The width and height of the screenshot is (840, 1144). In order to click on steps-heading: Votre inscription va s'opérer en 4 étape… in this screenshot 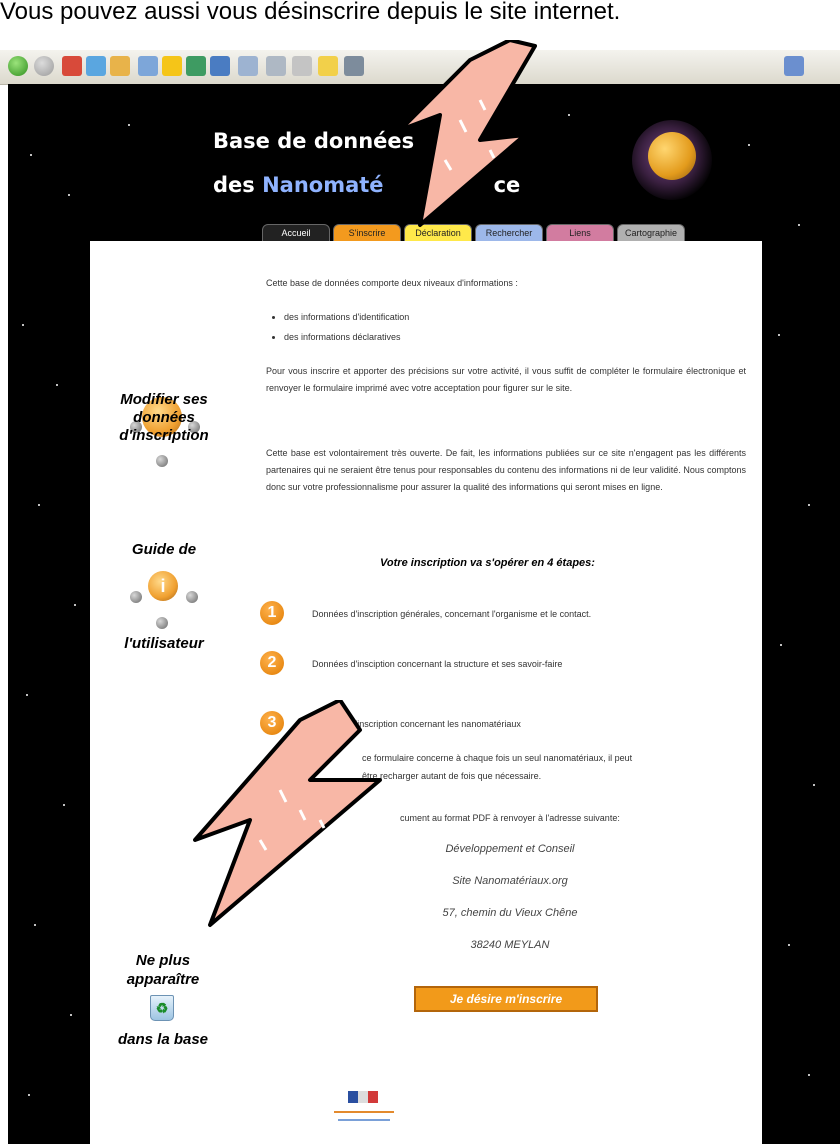, I will do `click(487, 563)`.